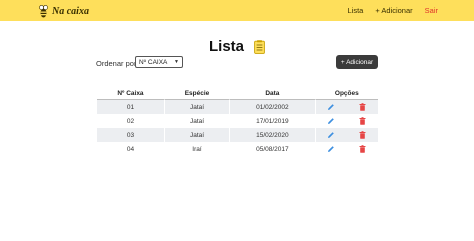  Describe the element at coordinates (153, 62) in the screenshot. I see `sort-selected-value: Nº CAIXA` at that location.